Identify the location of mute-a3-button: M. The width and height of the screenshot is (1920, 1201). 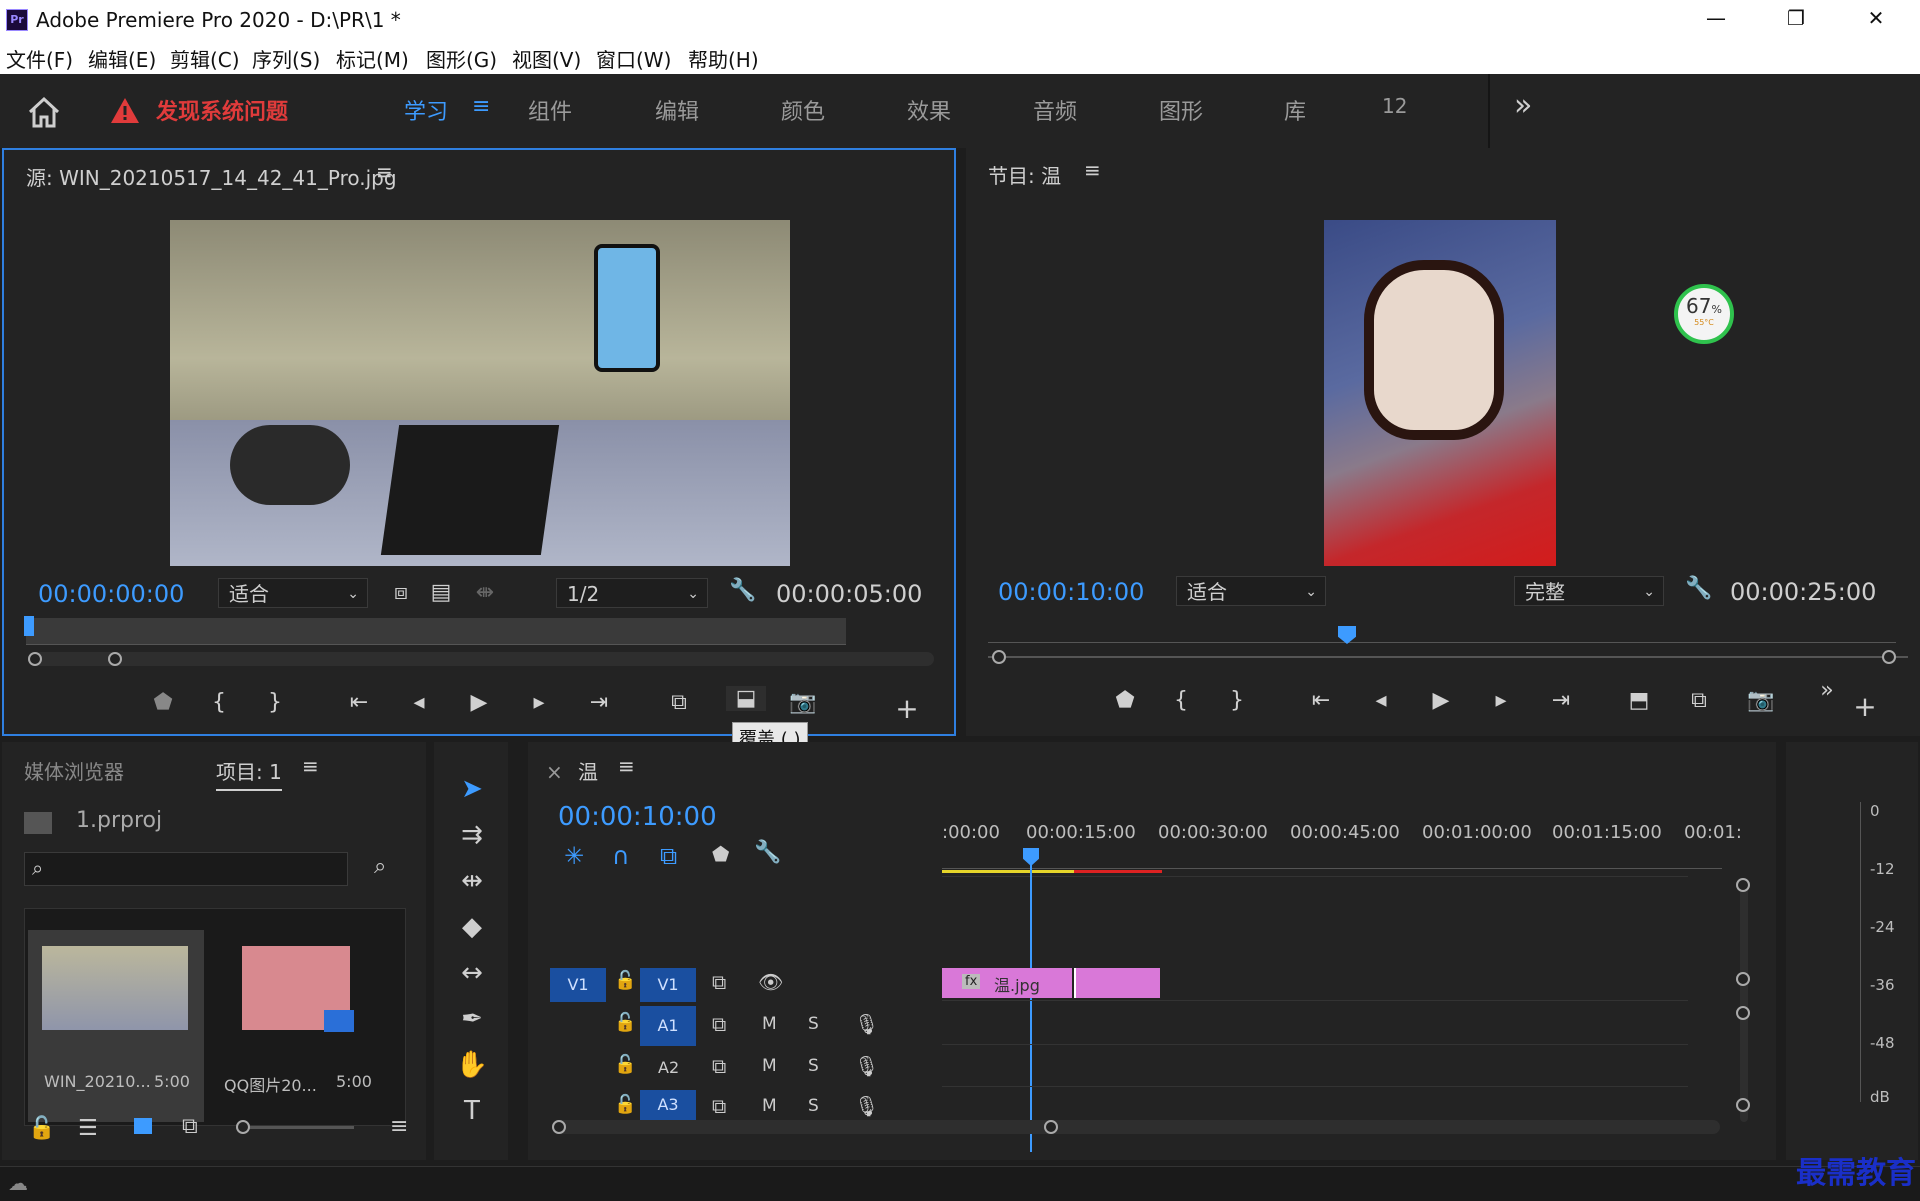
(769, 1106).